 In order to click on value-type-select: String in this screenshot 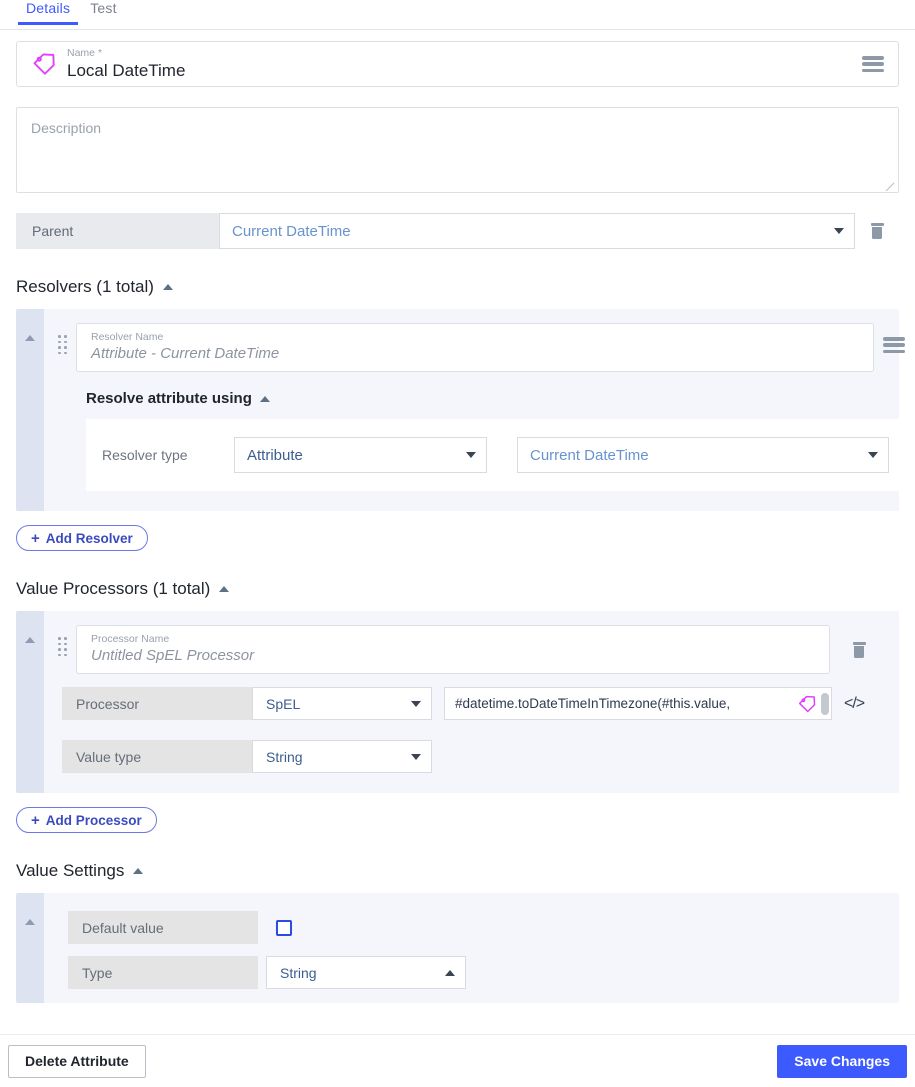, I will do `click(342, 756)`.